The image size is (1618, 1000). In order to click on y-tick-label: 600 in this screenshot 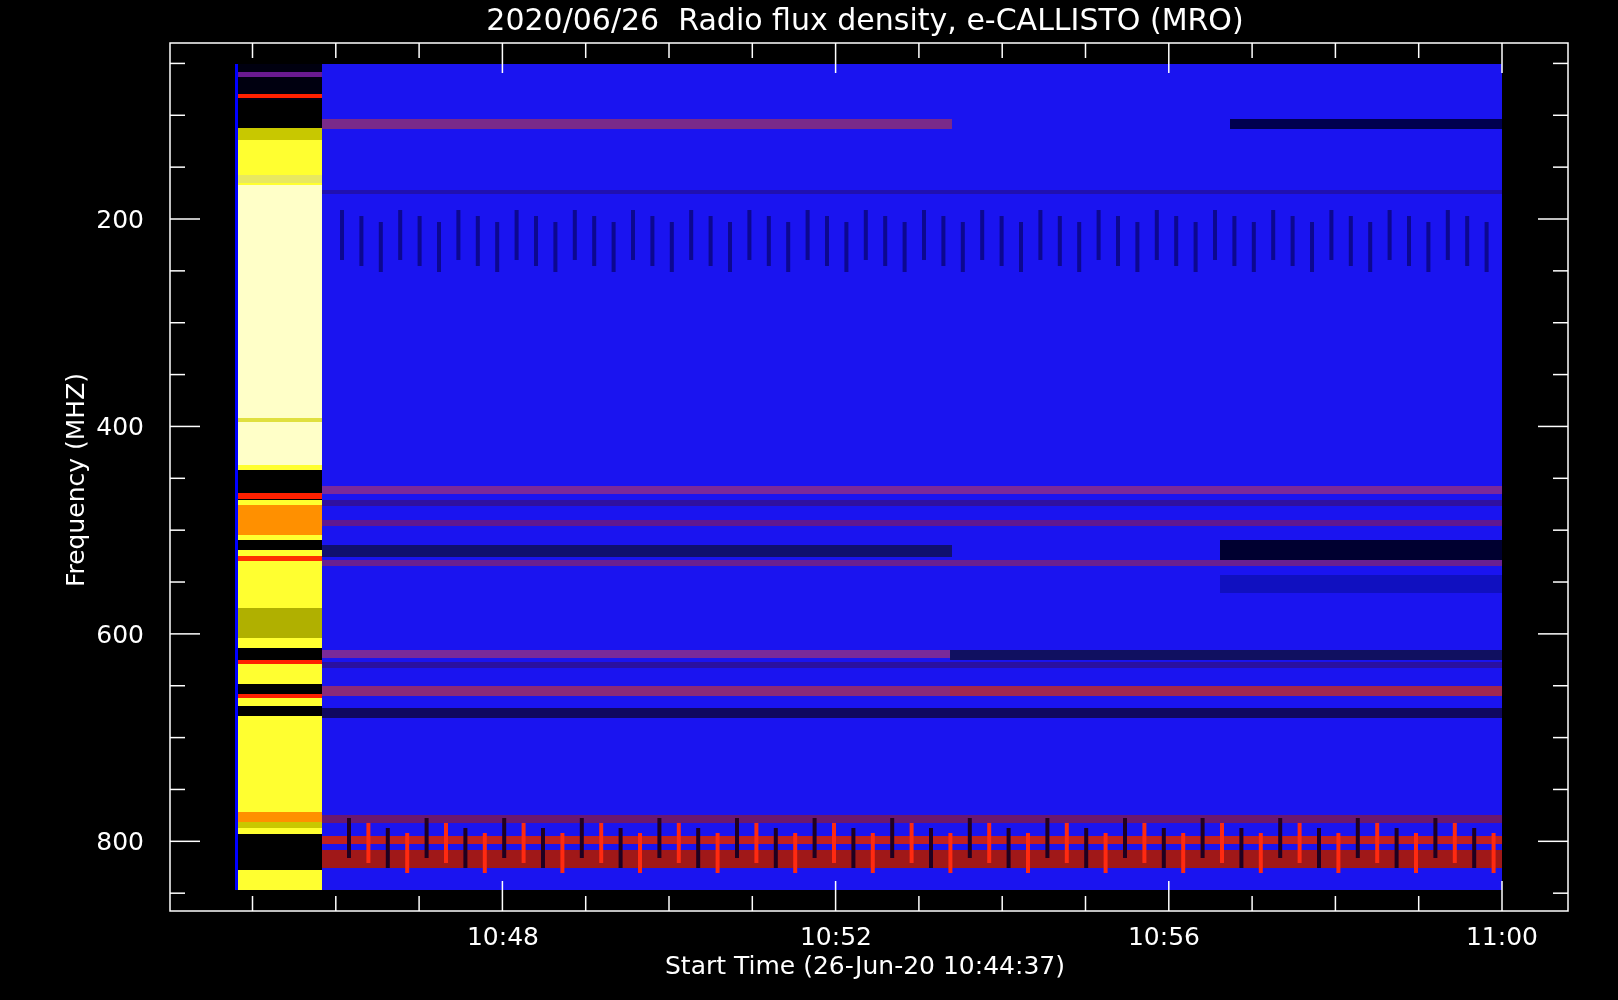, I will do `click(120, 634)`.